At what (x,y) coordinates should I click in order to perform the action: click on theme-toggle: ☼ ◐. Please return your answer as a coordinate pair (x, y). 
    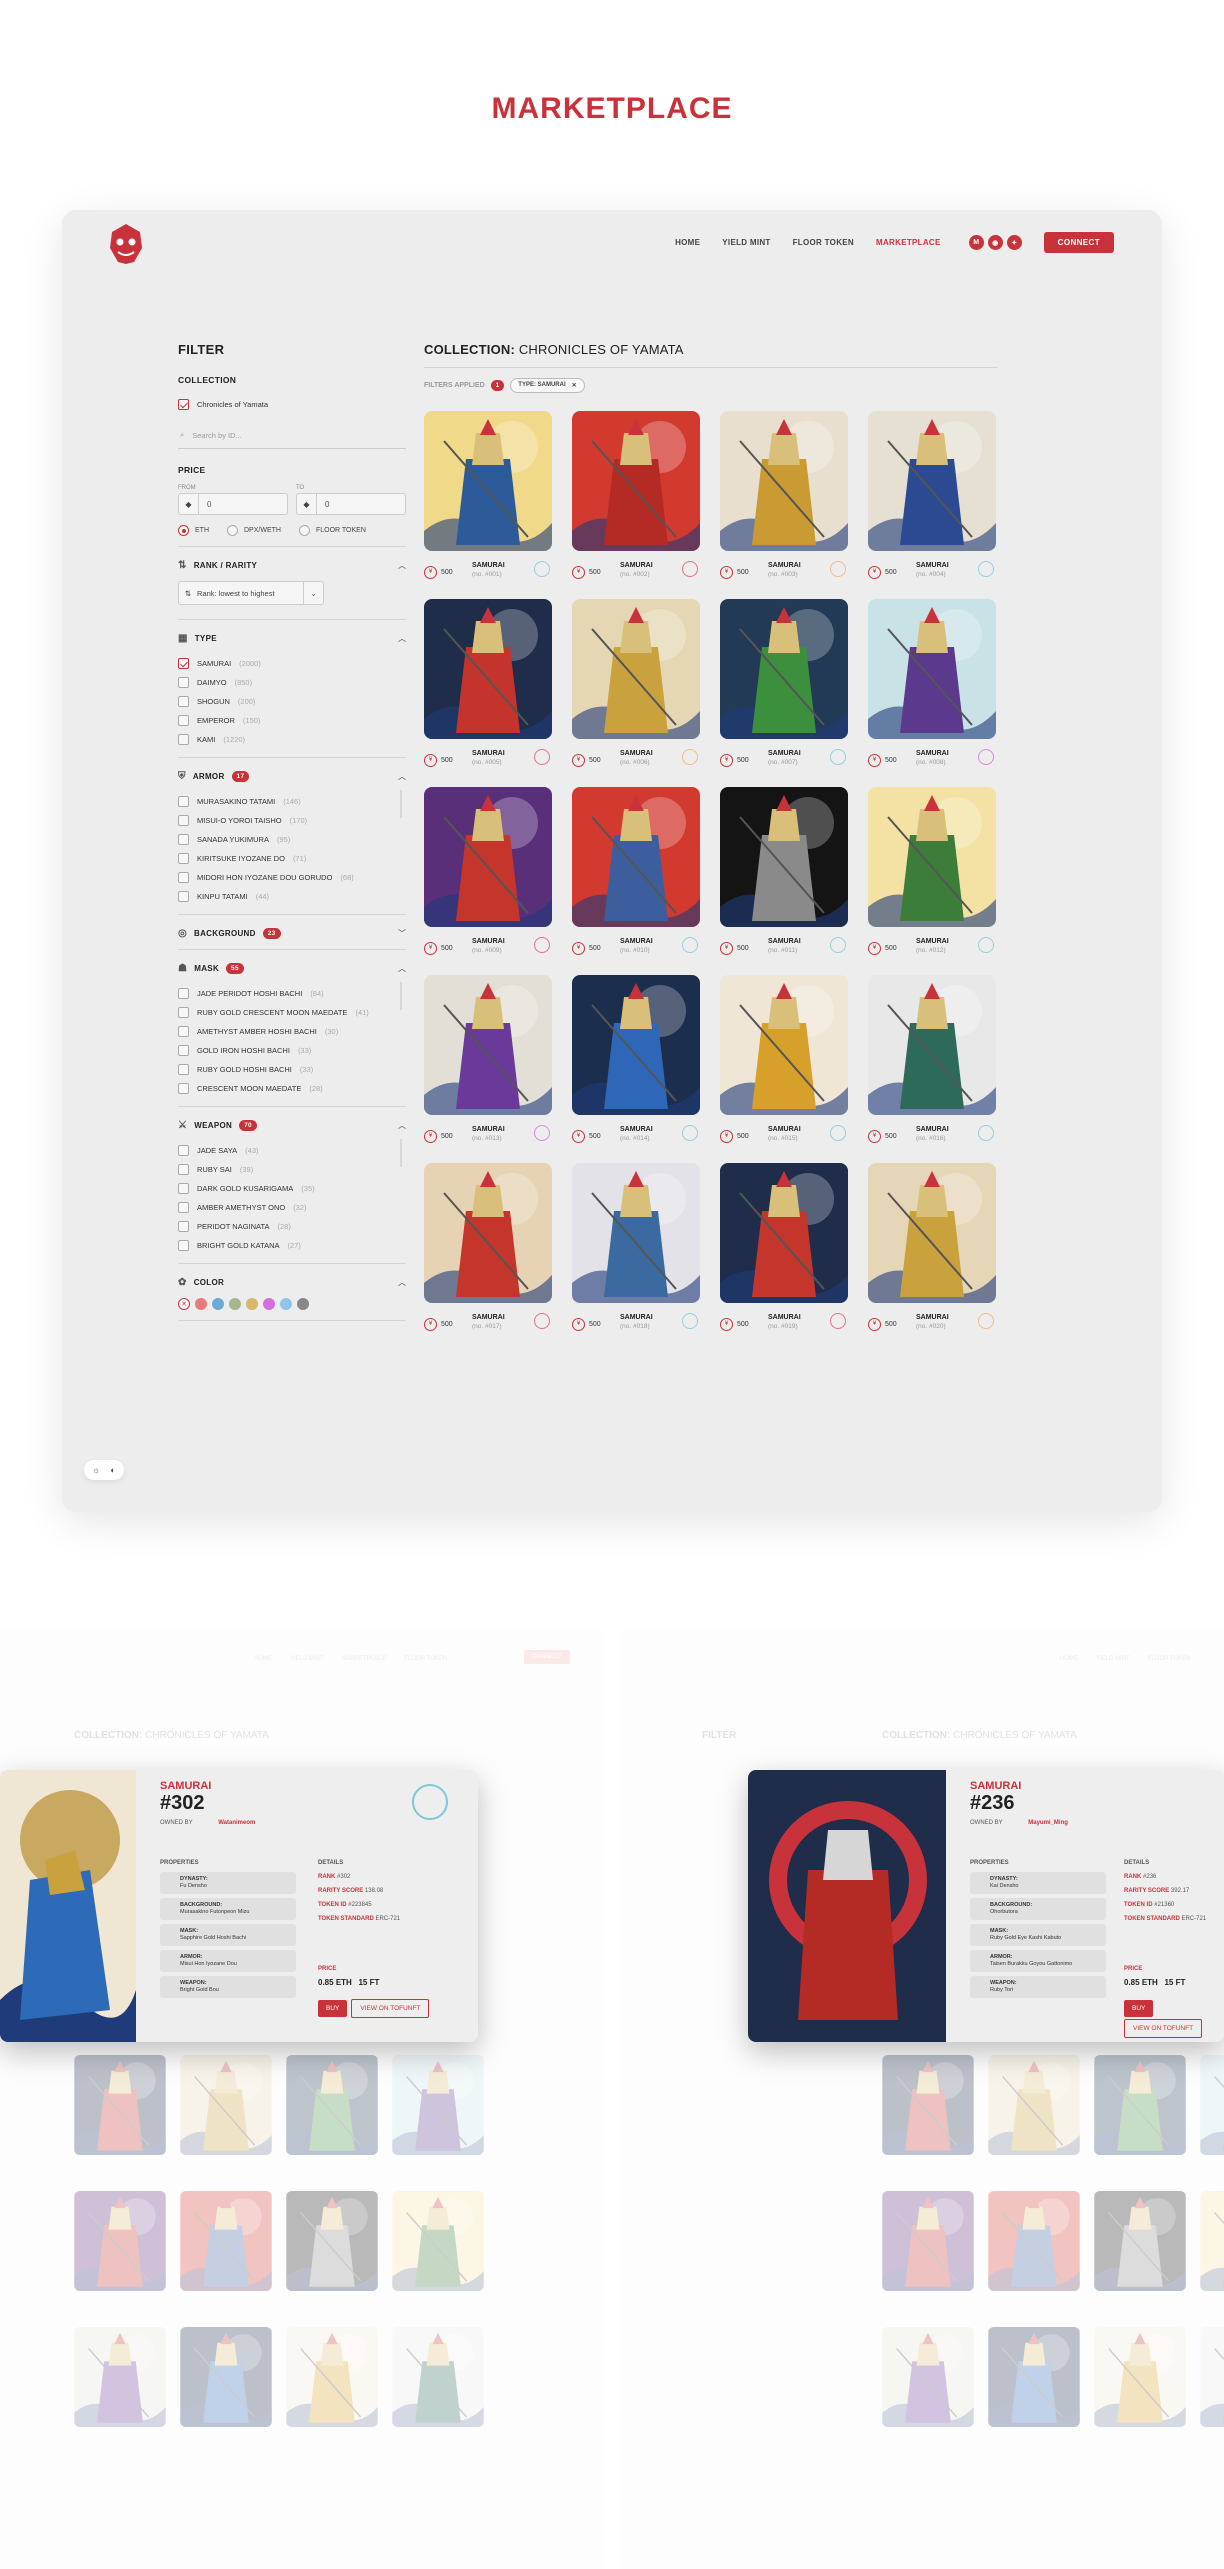
    Looking at the image, I should click on (104, 1470).